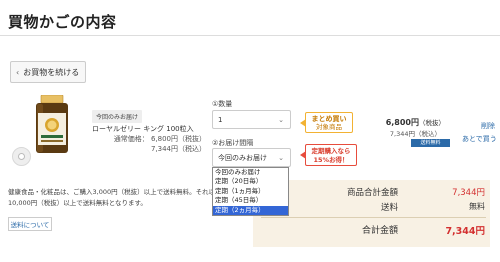 Image resolution: width=500 pixels, height=262 pixels. I want to click on interval-option: 定期（1ヵ月毎）, so click(250, 191).